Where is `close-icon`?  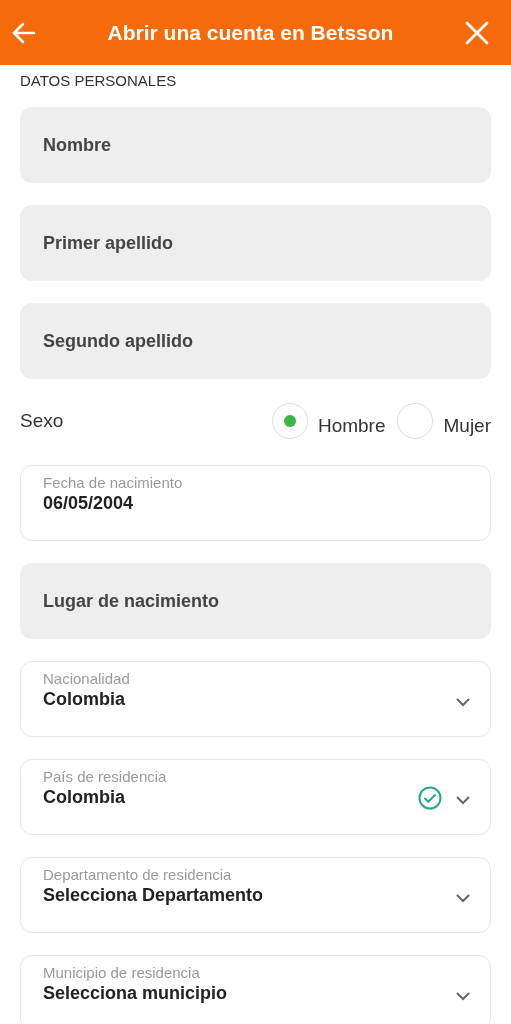 close-icon is located at coordinates (477, 32).